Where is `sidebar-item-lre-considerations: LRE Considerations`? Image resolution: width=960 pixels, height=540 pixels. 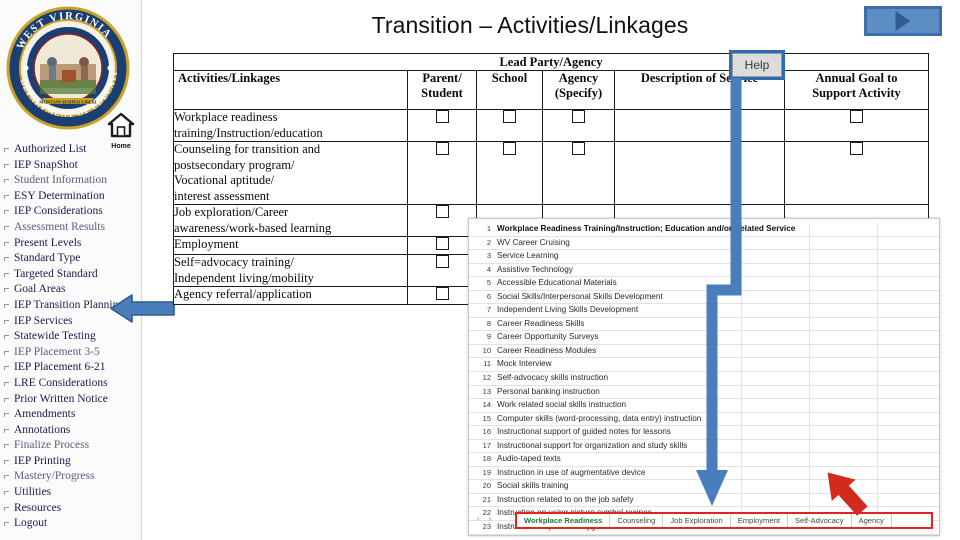 sidebar-item-lre-considerations: LRE Considerations is located at coordinates (70, 384).